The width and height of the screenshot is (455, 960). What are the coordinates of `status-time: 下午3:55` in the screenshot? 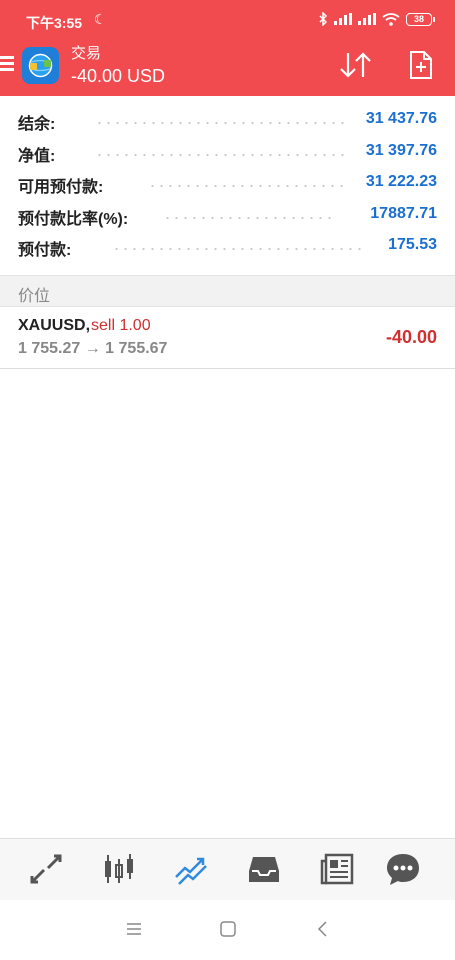 It's located at (54, 23).